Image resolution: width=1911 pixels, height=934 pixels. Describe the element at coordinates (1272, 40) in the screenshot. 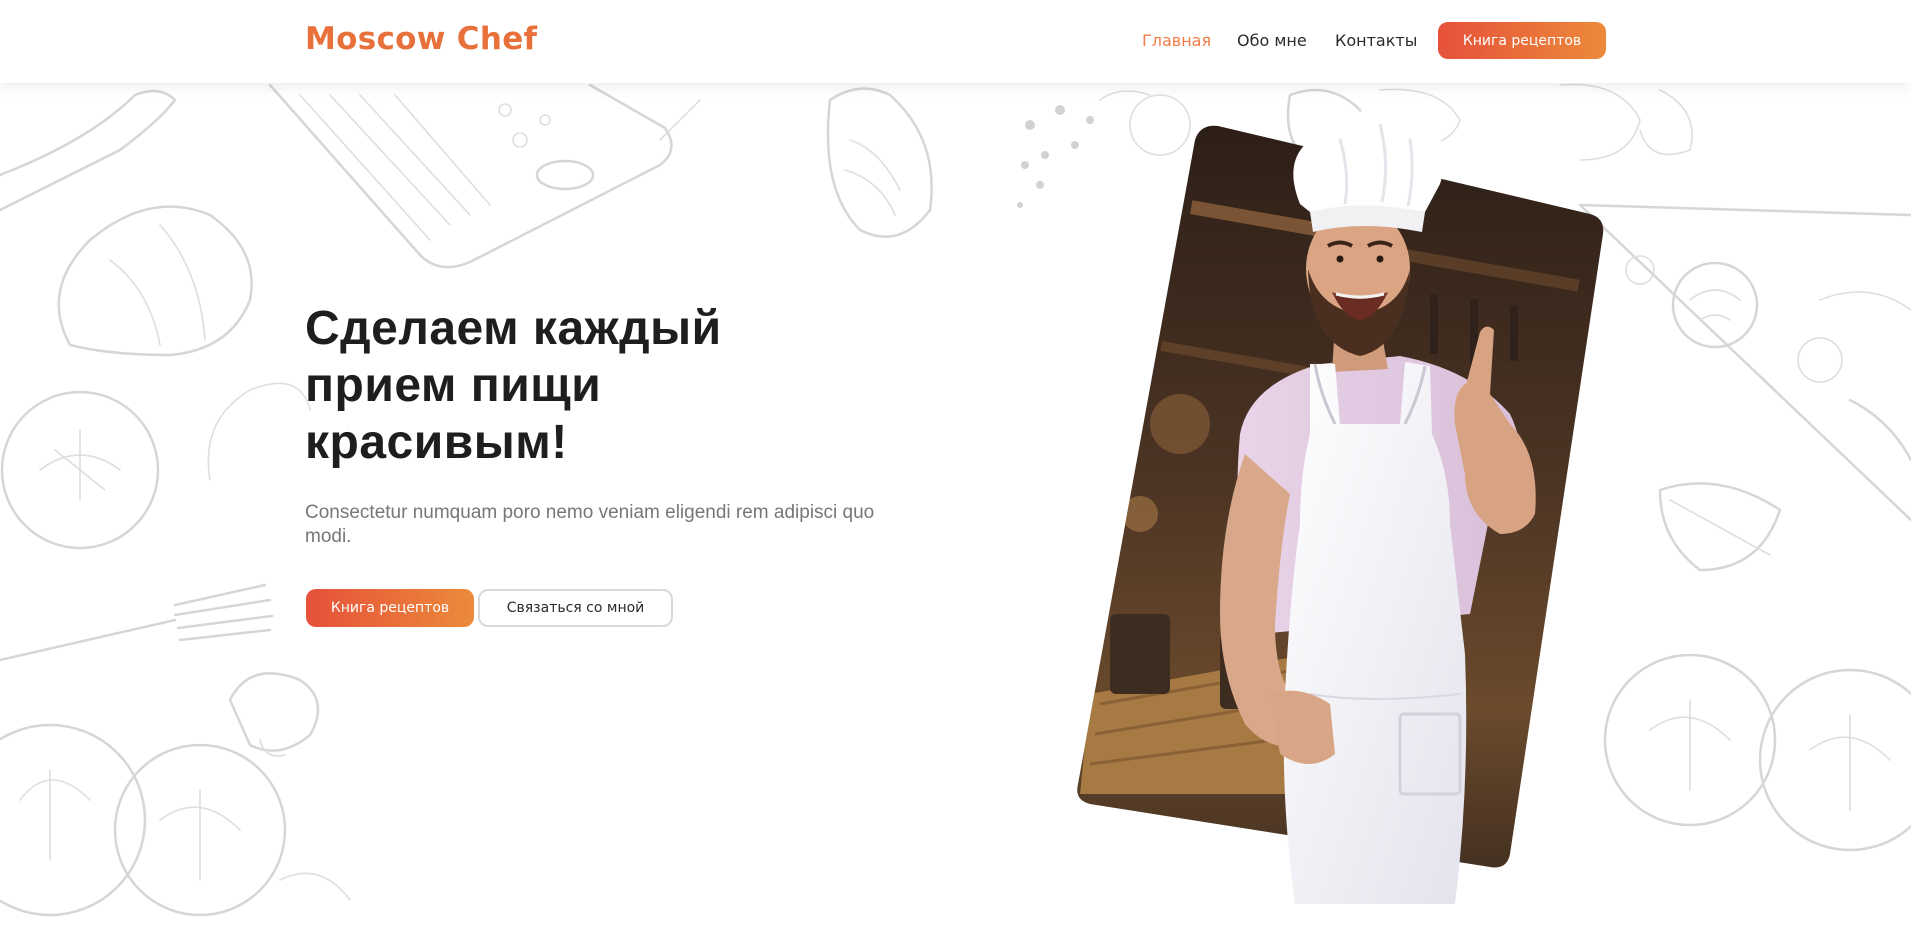

I see `nav-link-about: Обо мне` at that location.